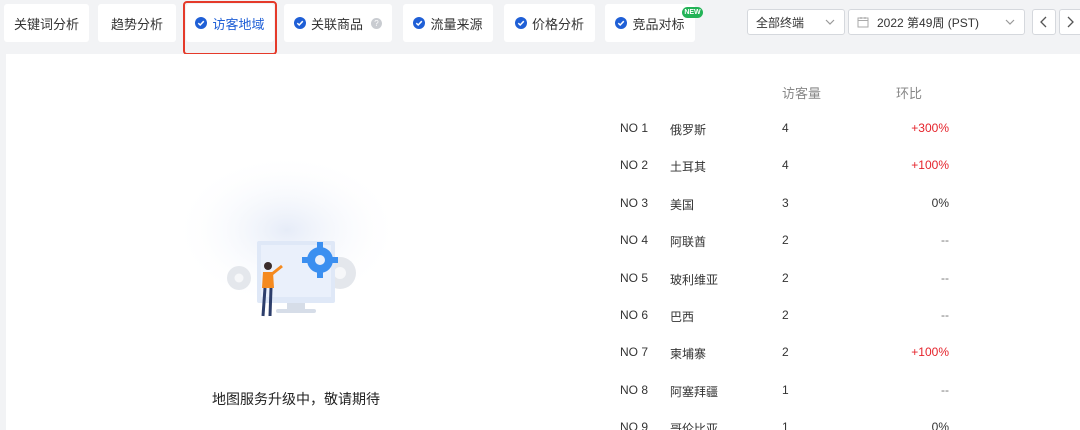 This screenshot has width=1080, height=430. I want to click on terminal-select-value: 全部终端, so click(780, 22).